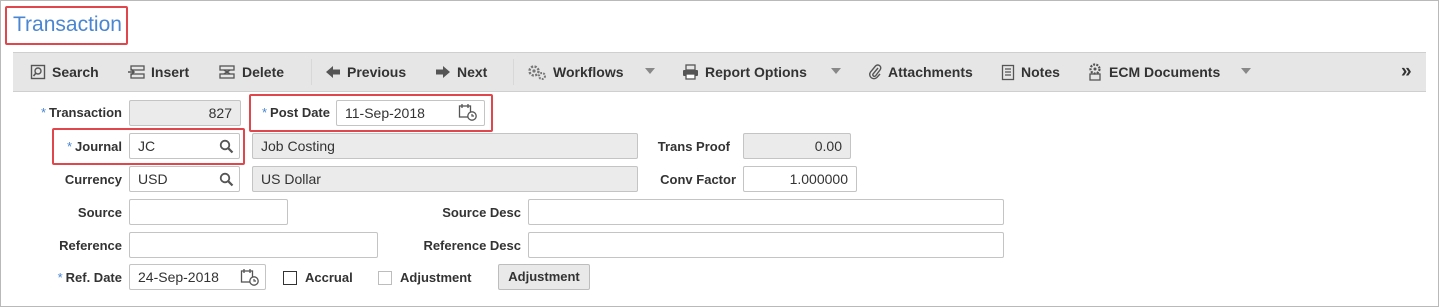  I want to click on workflows-button: Workflows, so click(575, 72).